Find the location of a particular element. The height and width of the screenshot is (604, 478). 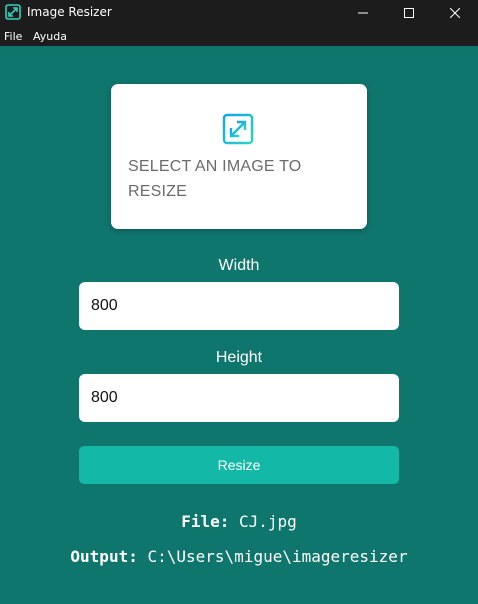

output-info-value: C:\Users\migue\imageresizer is located at coordinates (277, 556).